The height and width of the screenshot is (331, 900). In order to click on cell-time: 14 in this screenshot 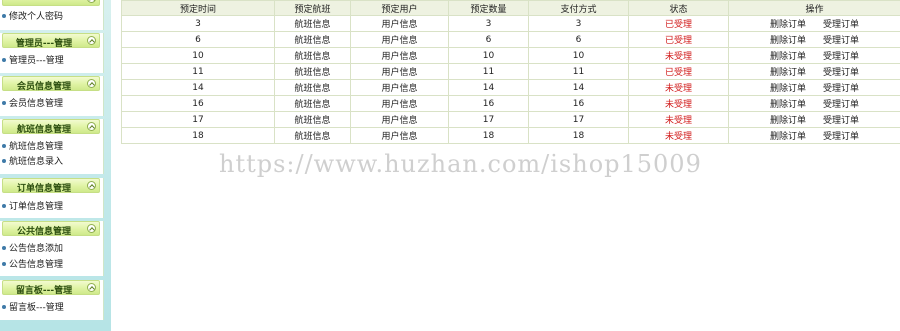, I will do `click(198, 87)`.